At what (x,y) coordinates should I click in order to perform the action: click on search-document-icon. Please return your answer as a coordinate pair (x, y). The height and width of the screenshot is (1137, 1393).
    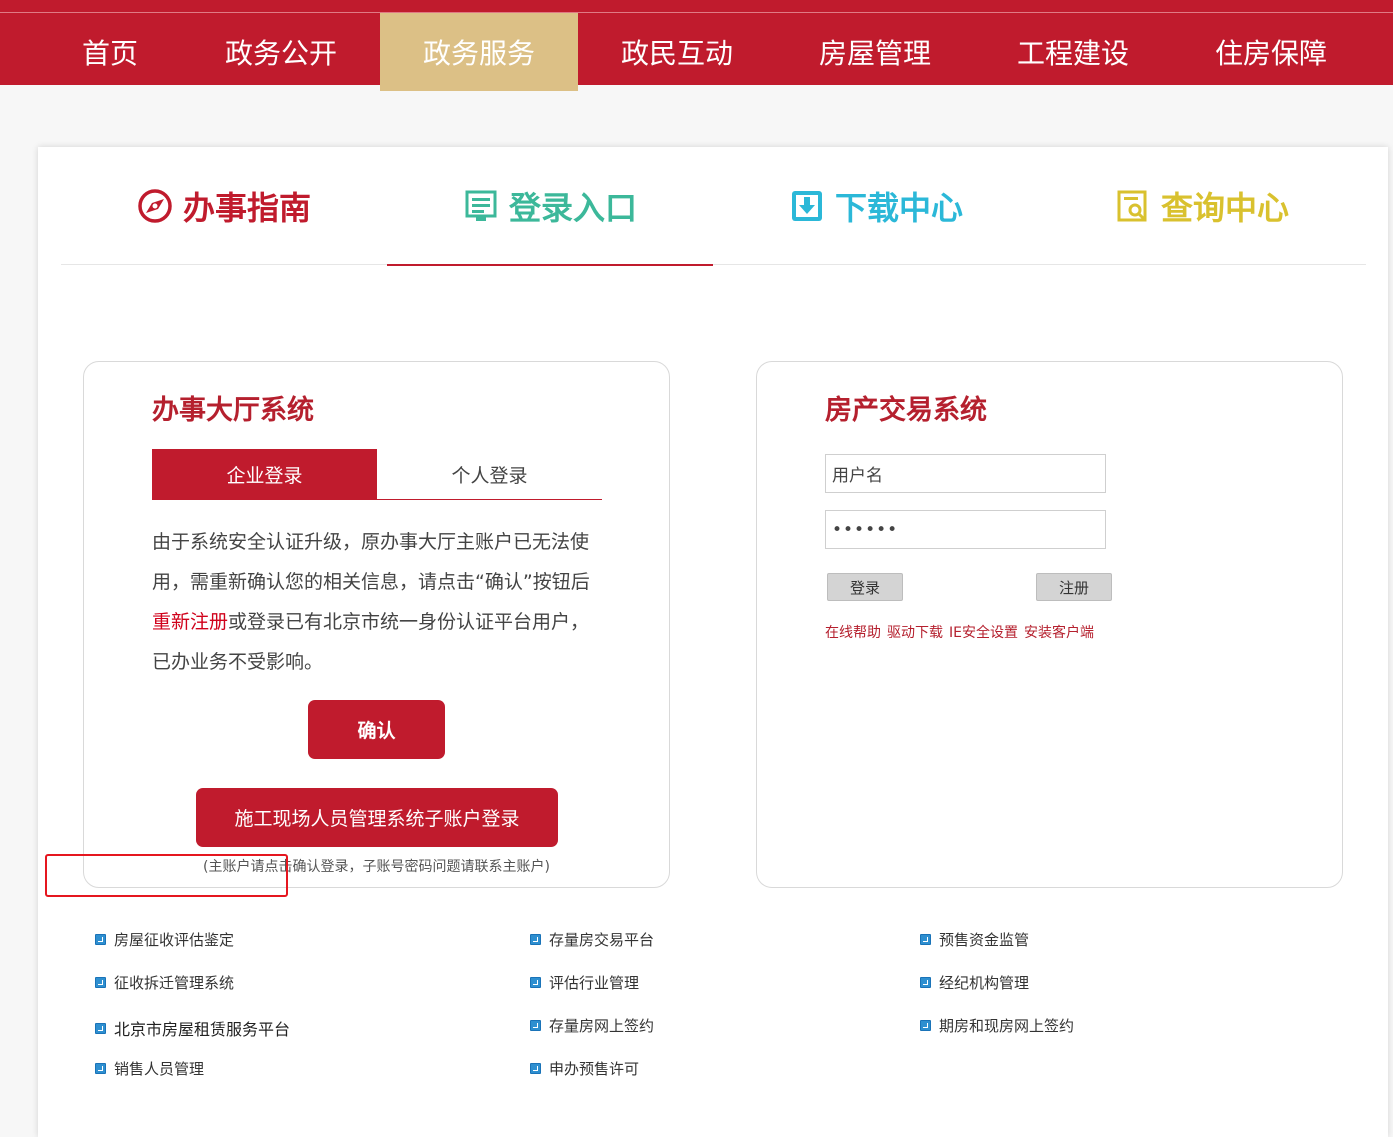
    Looking at the image, I should click on (1133, 206).